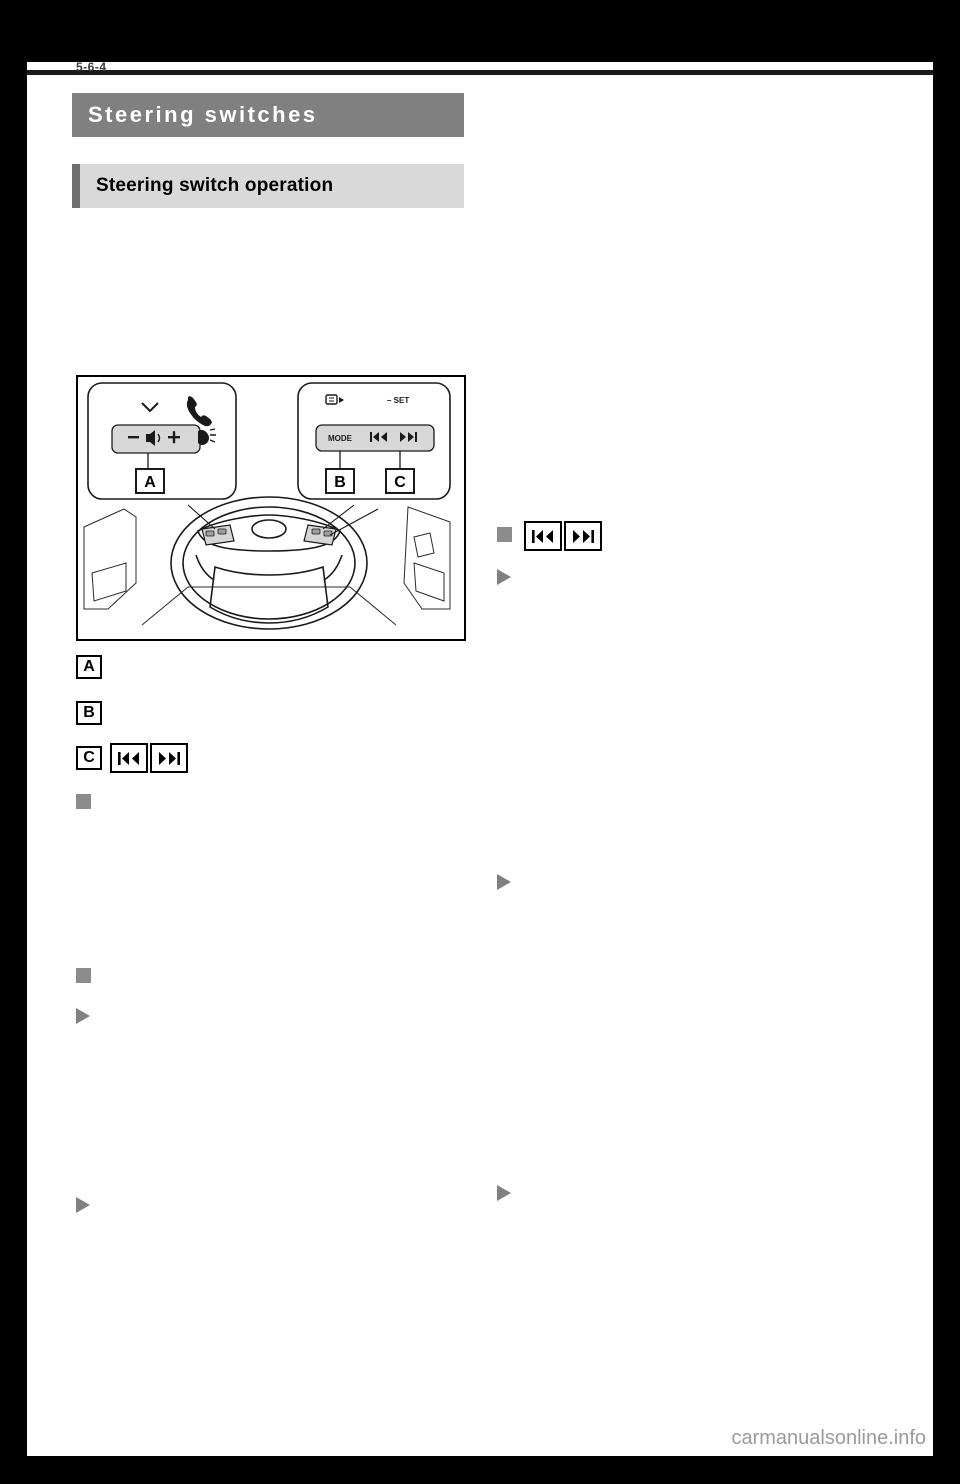  I want to click on page-bottom-black-bar, so click(480, 1470).